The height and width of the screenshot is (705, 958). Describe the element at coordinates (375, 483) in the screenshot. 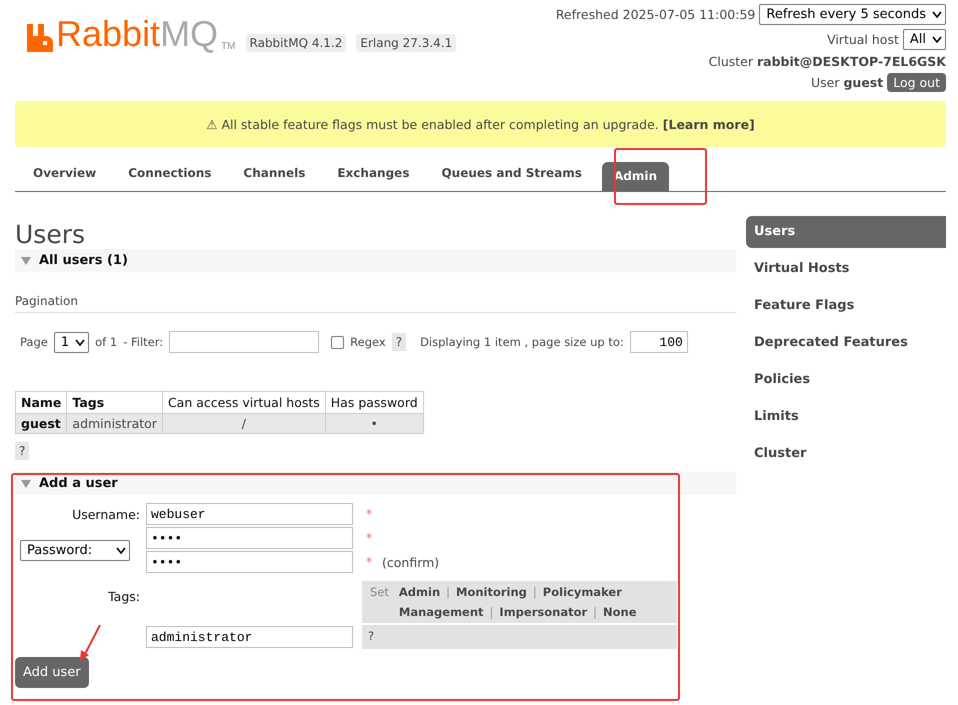

I see `section-header: Add a user` at that location.